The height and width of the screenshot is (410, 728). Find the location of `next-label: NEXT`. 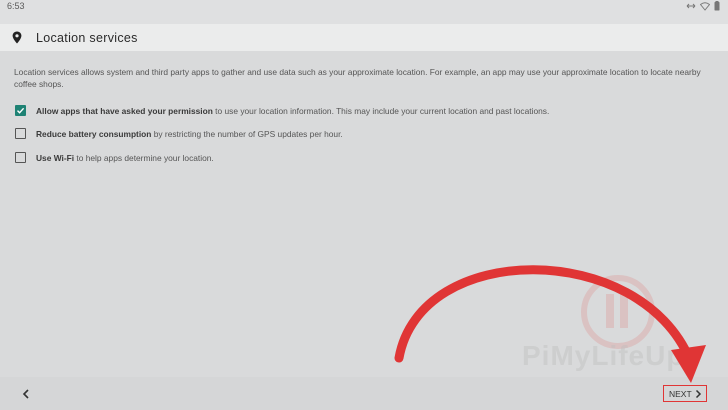

next-label: NEXT is located at coordinates (680, 393).